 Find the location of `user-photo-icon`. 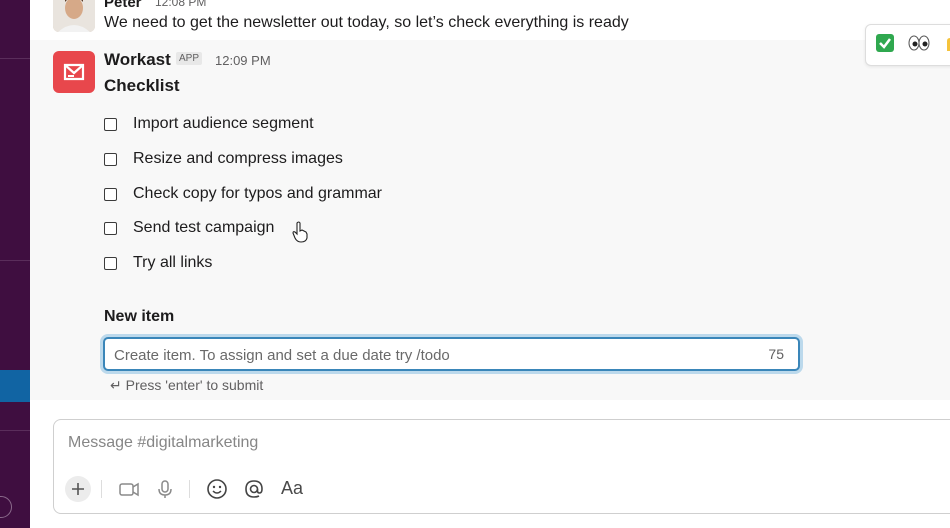

user-photo-icon is located at coordinates (74, 16).